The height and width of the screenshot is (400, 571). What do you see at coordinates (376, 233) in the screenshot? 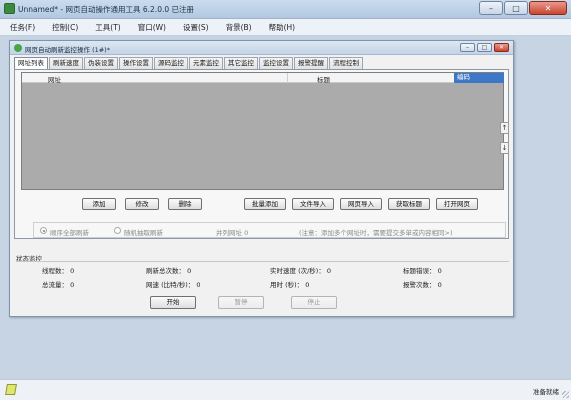
I see `hint-text: (注意：添加多个网址时，需要提交多单或内容相同>)` at bounding box center [376, 233].